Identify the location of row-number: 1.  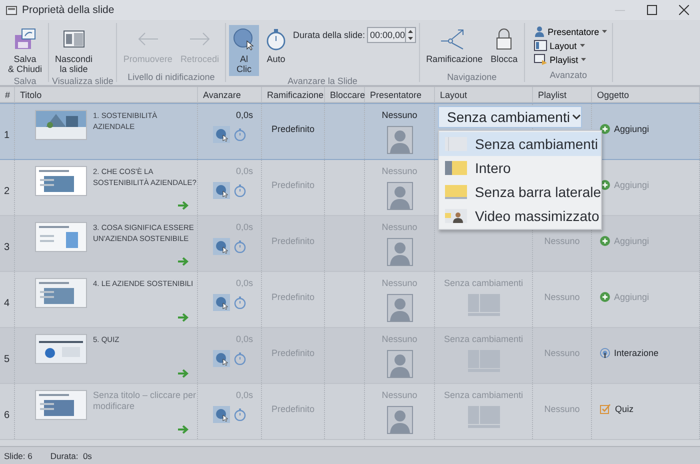
(7, 135).